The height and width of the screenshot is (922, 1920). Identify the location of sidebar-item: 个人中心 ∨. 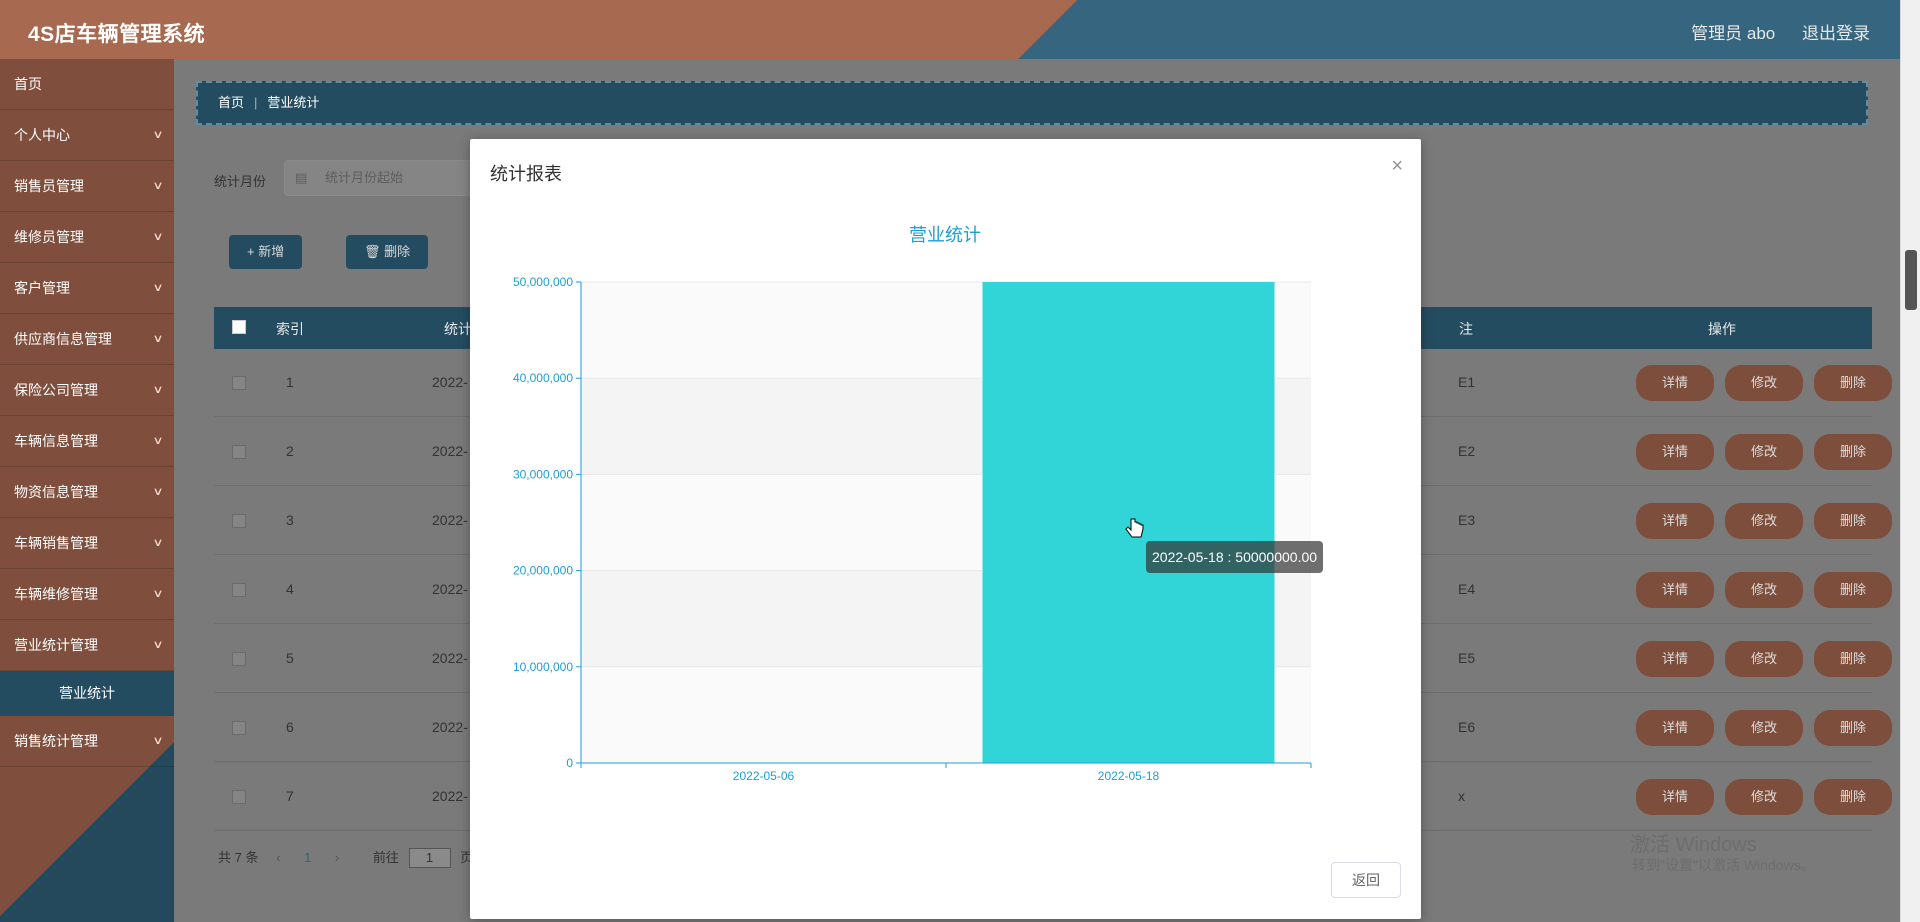
(87, 135).